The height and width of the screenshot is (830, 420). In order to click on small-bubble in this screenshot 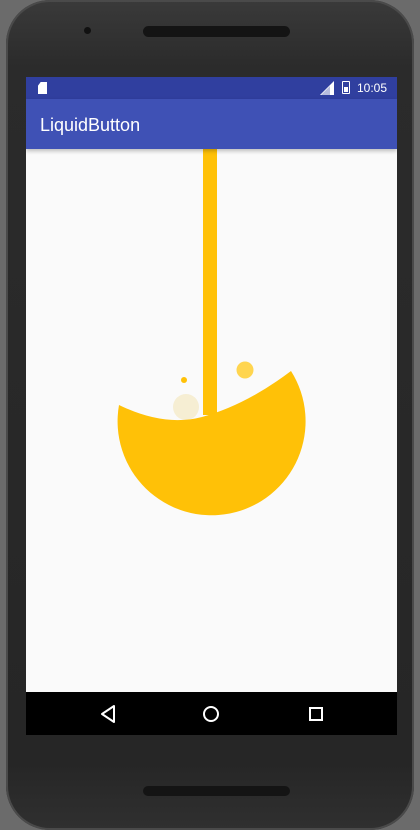, I will do `click(184, 380)`.